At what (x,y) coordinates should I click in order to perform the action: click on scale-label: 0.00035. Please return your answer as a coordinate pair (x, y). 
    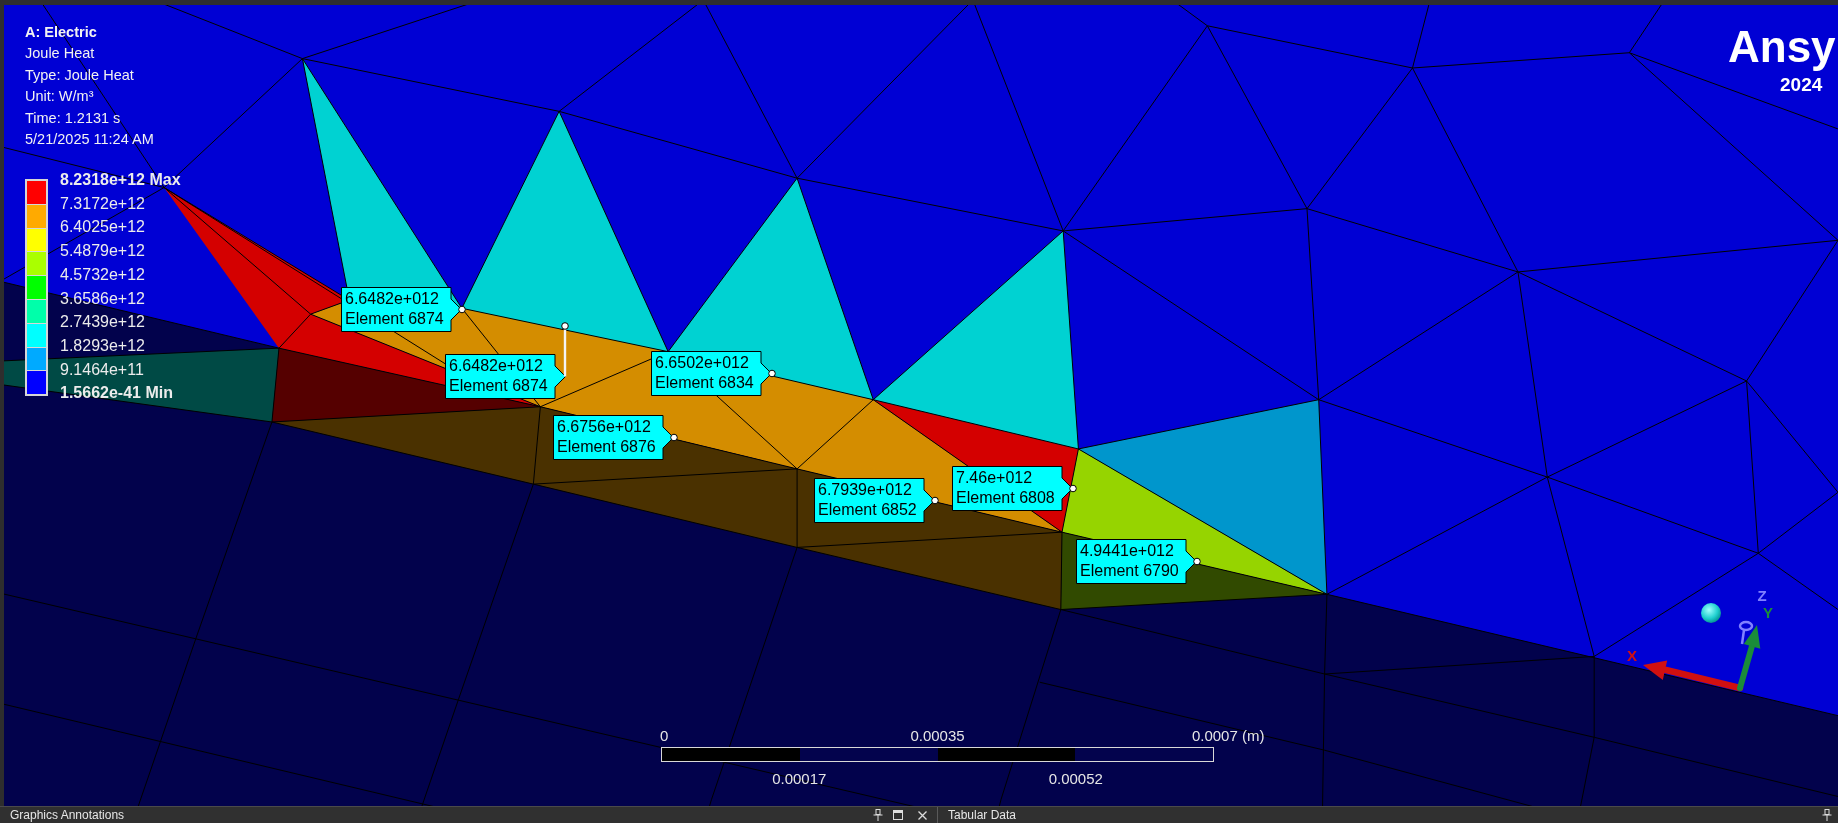
    Looking at the image, I should click on (937, 735).